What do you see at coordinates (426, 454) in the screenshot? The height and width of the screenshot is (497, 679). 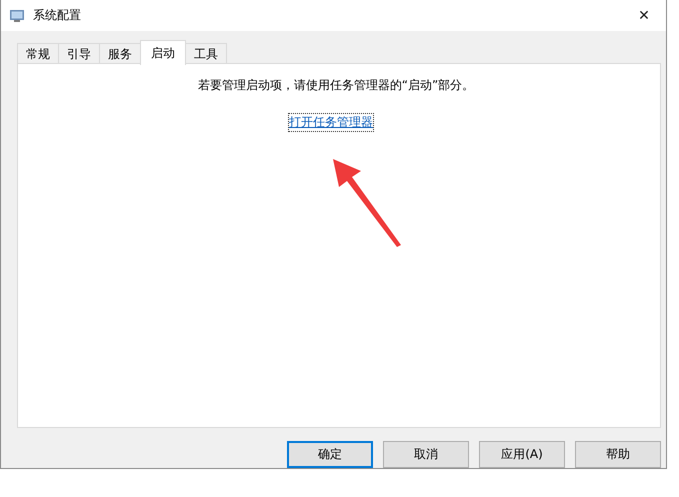 I see `dialog-button: 取消` at bounding box center [426, 454].